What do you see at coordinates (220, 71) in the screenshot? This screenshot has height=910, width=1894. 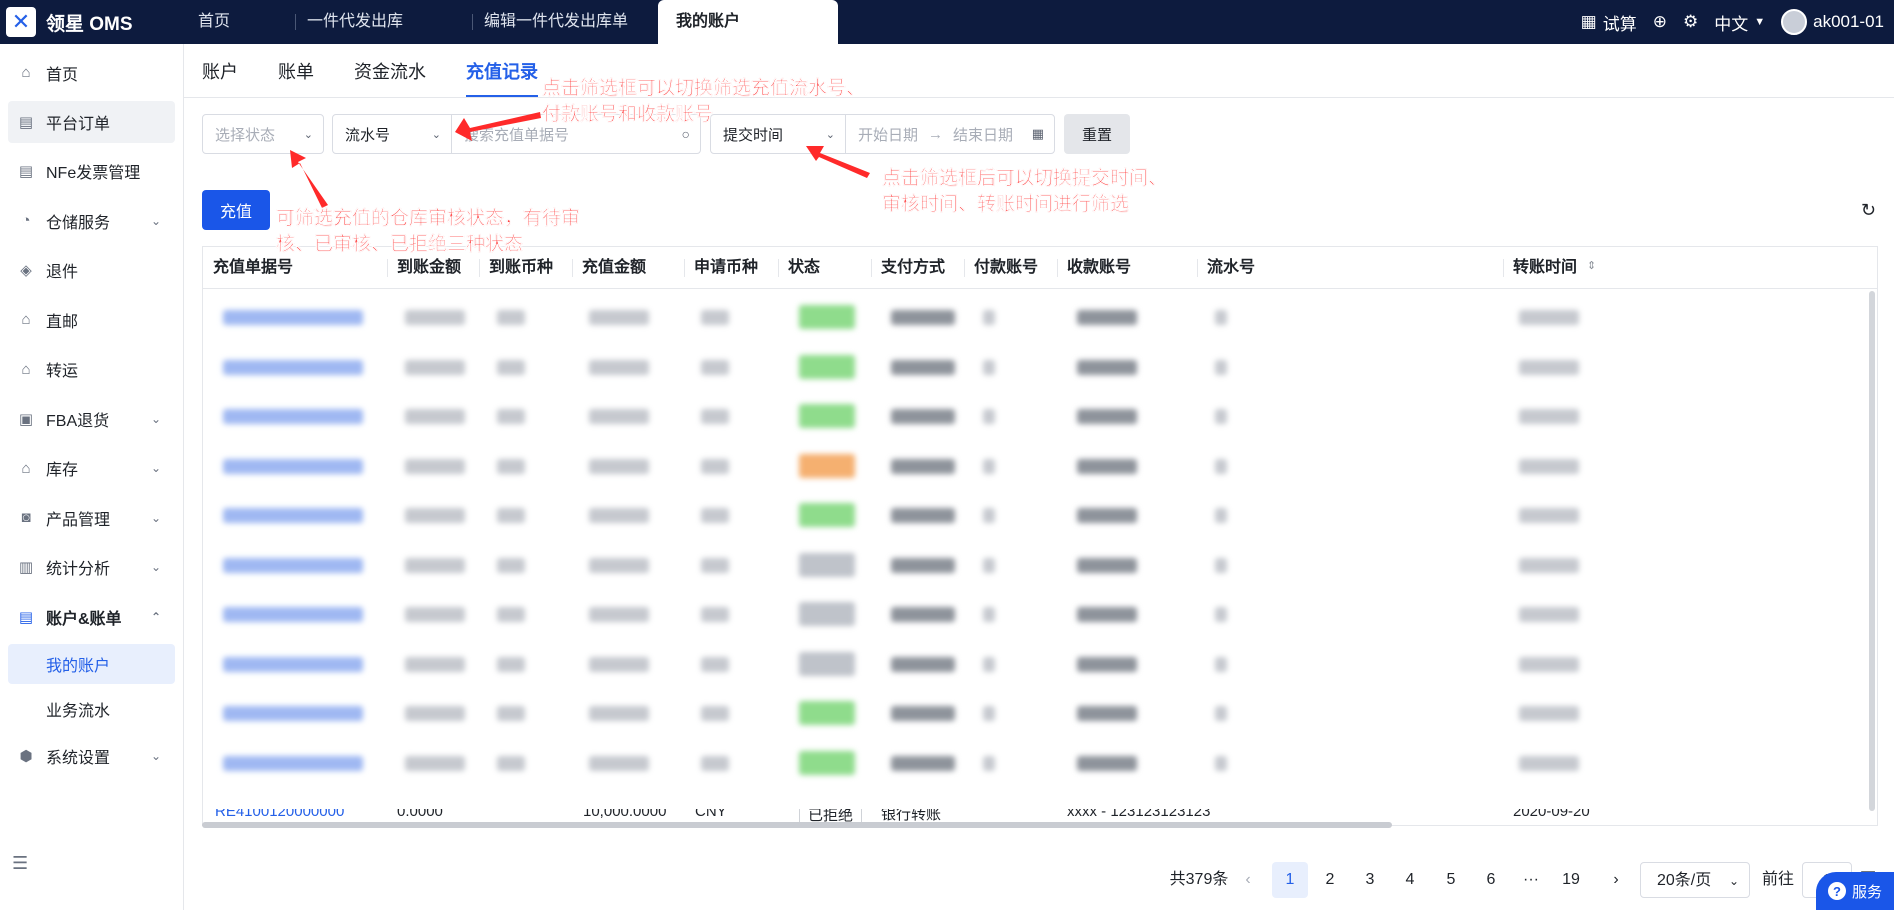 I see `tab-account: 账户` at bounding box center [220, 71].